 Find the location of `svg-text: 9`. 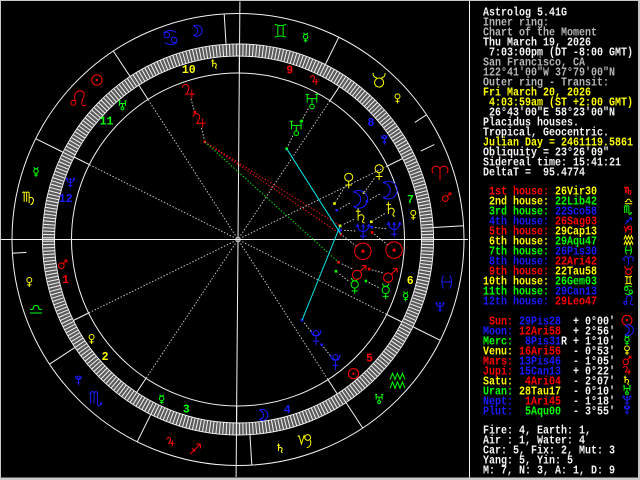

svg-text: 9 is located at coordinates (289, 71).